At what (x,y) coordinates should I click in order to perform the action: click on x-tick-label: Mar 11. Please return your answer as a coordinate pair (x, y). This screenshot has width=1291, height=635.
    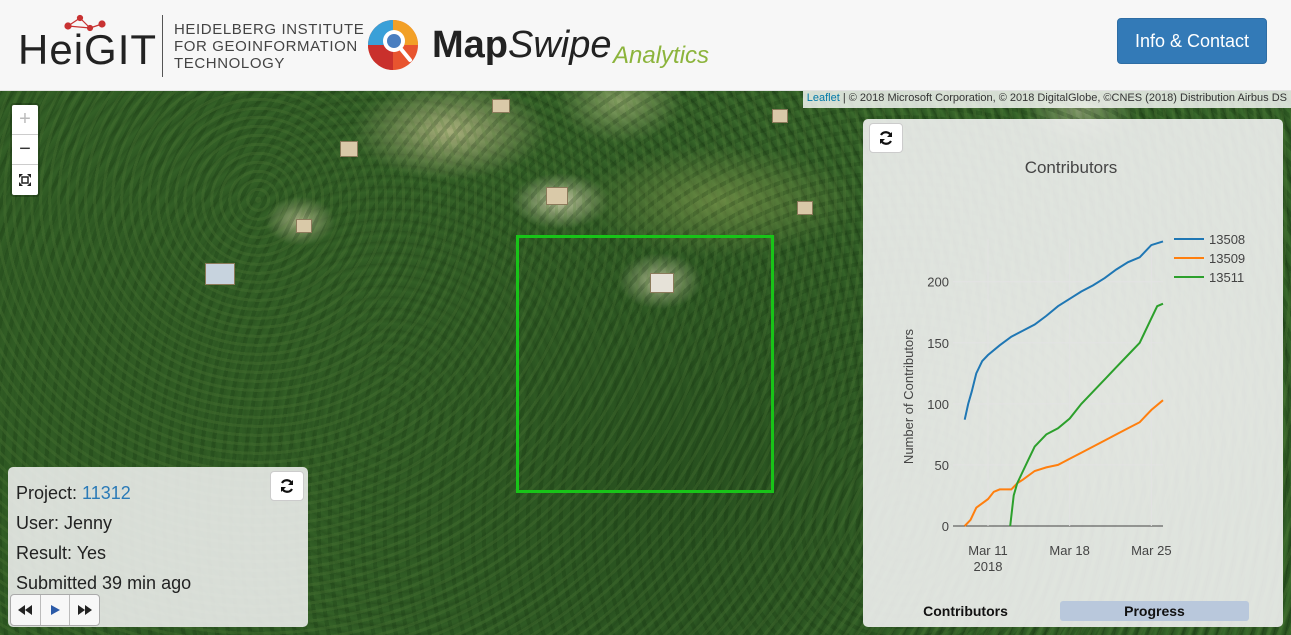
    Looking at the image, I should click on (988, 550).